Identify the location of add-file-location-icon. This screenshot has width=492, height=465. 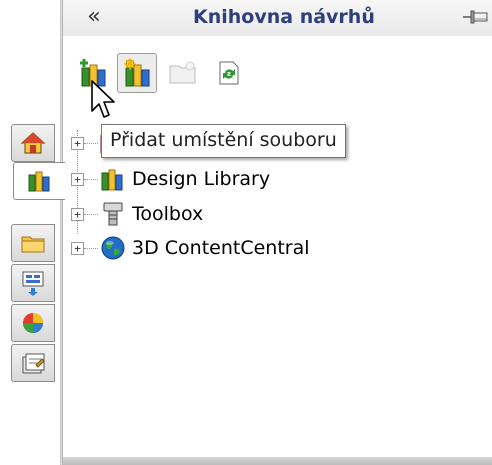
(137, 72).